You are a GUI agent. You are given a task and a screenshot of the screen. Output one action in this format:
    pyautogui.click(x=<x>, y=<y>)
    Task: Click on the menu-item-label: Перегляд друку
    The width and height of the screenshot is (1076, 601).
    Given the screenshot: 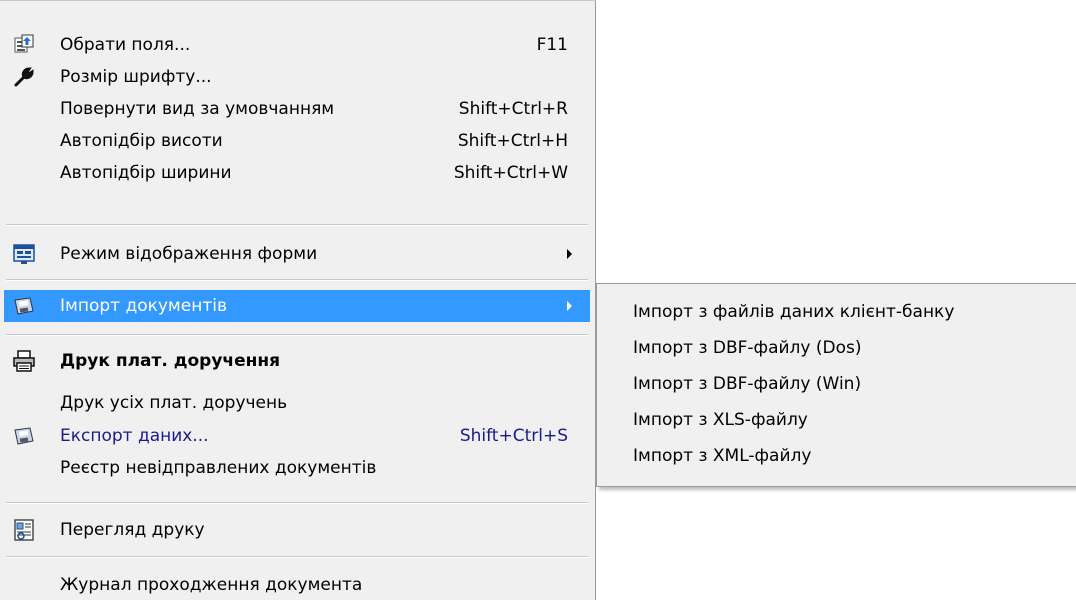 What is the action you would take?
    pyautogui.click(x=132, y=530)
    